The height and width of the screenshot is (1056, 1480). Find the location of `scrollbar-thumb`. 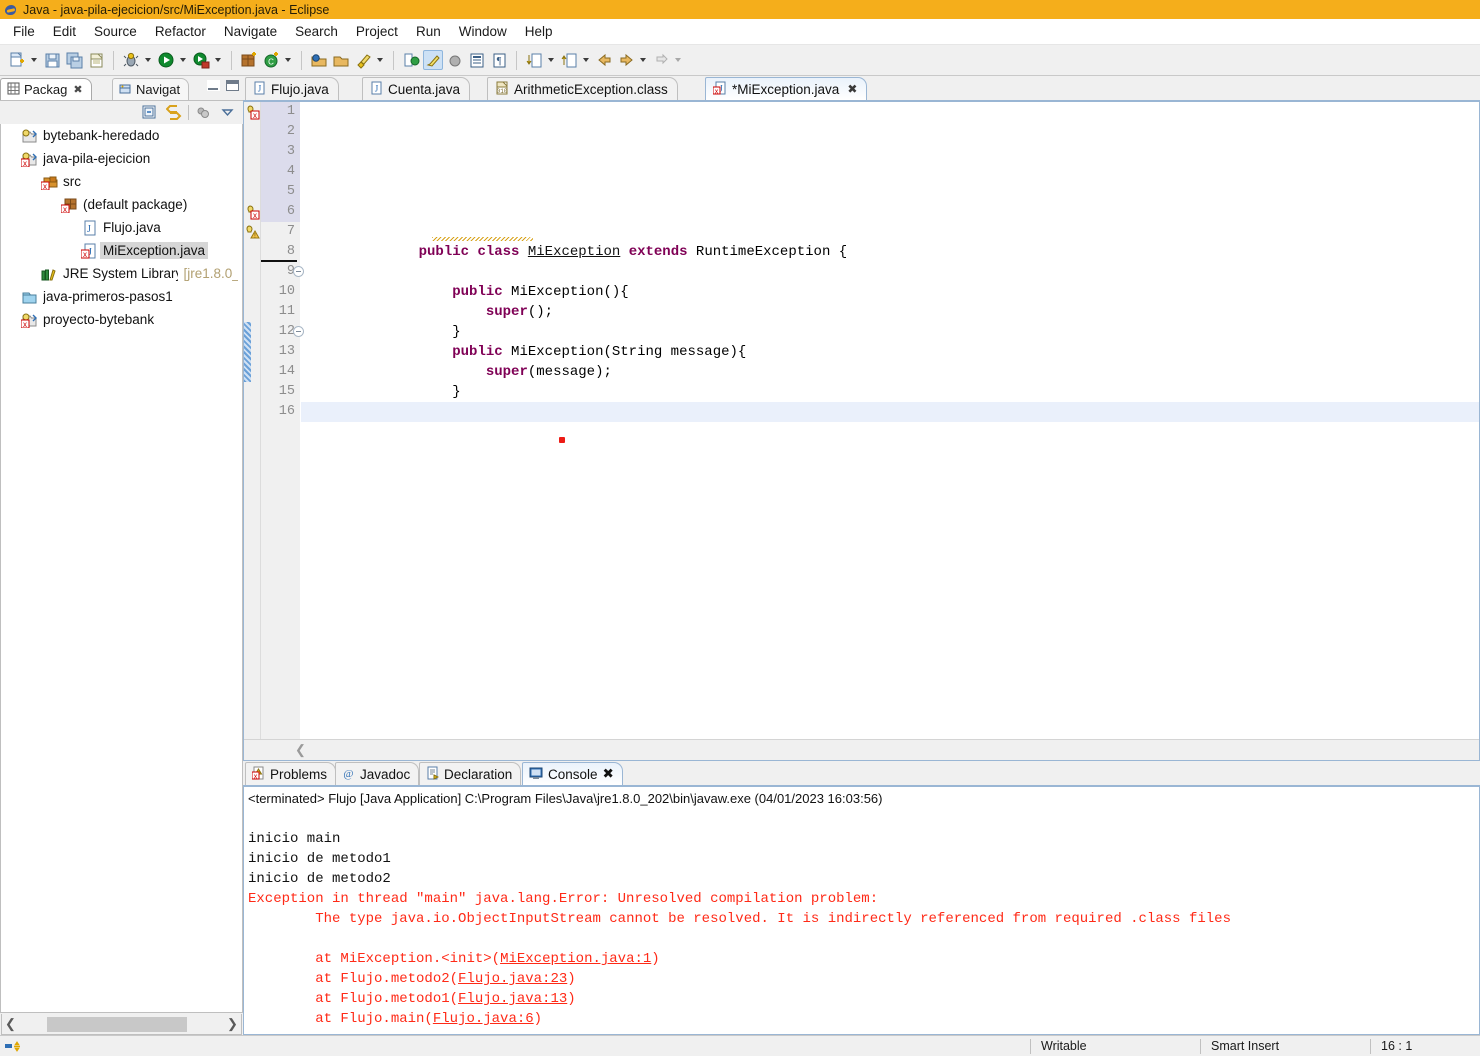

scrollbar-thumb is located at coordinates (117, 1024).